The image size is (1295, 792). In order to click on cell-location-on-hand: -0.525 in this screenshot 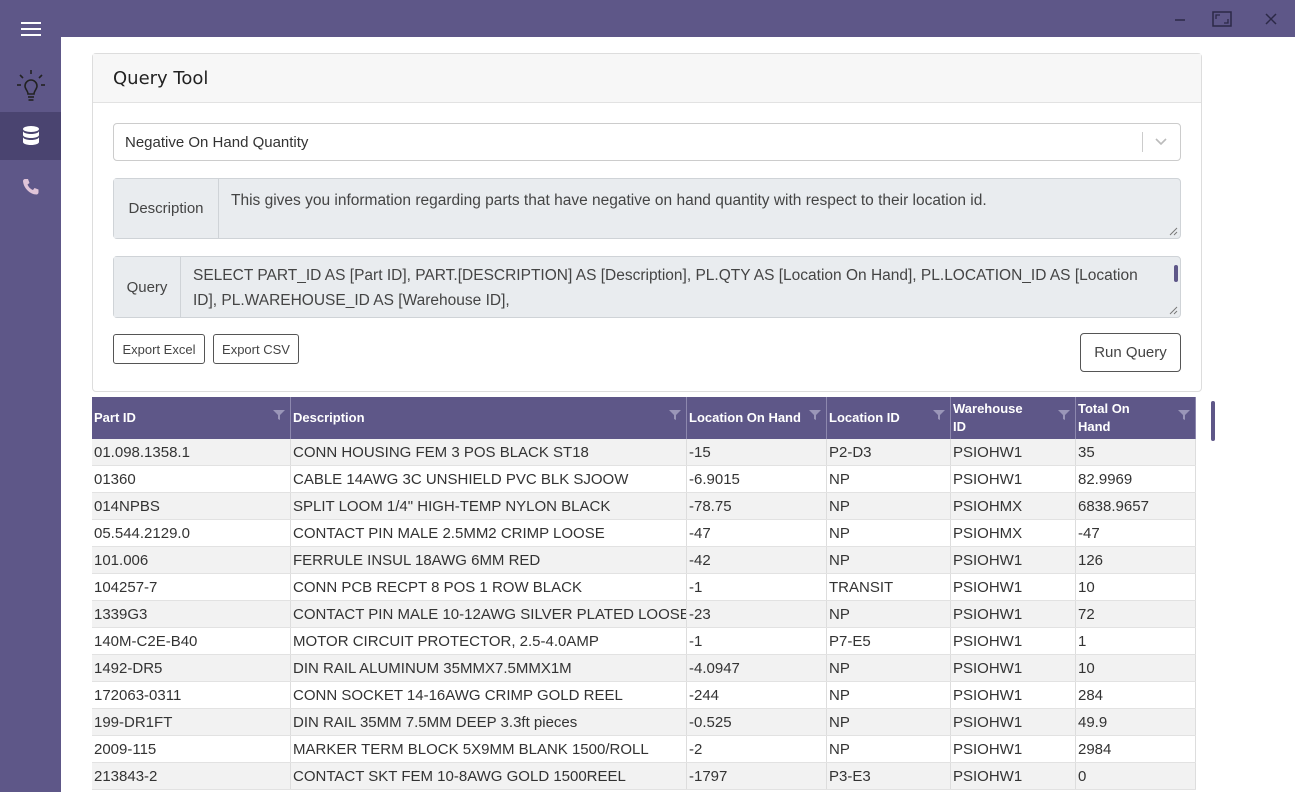, I will do `click(757, 722)`.